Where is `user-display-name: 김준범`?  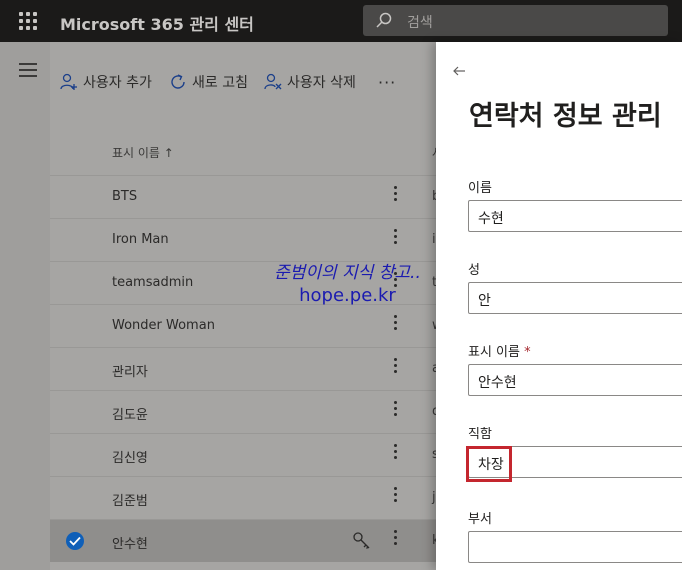 user-display-name: 김준범 is located at coordinates (130, 499).